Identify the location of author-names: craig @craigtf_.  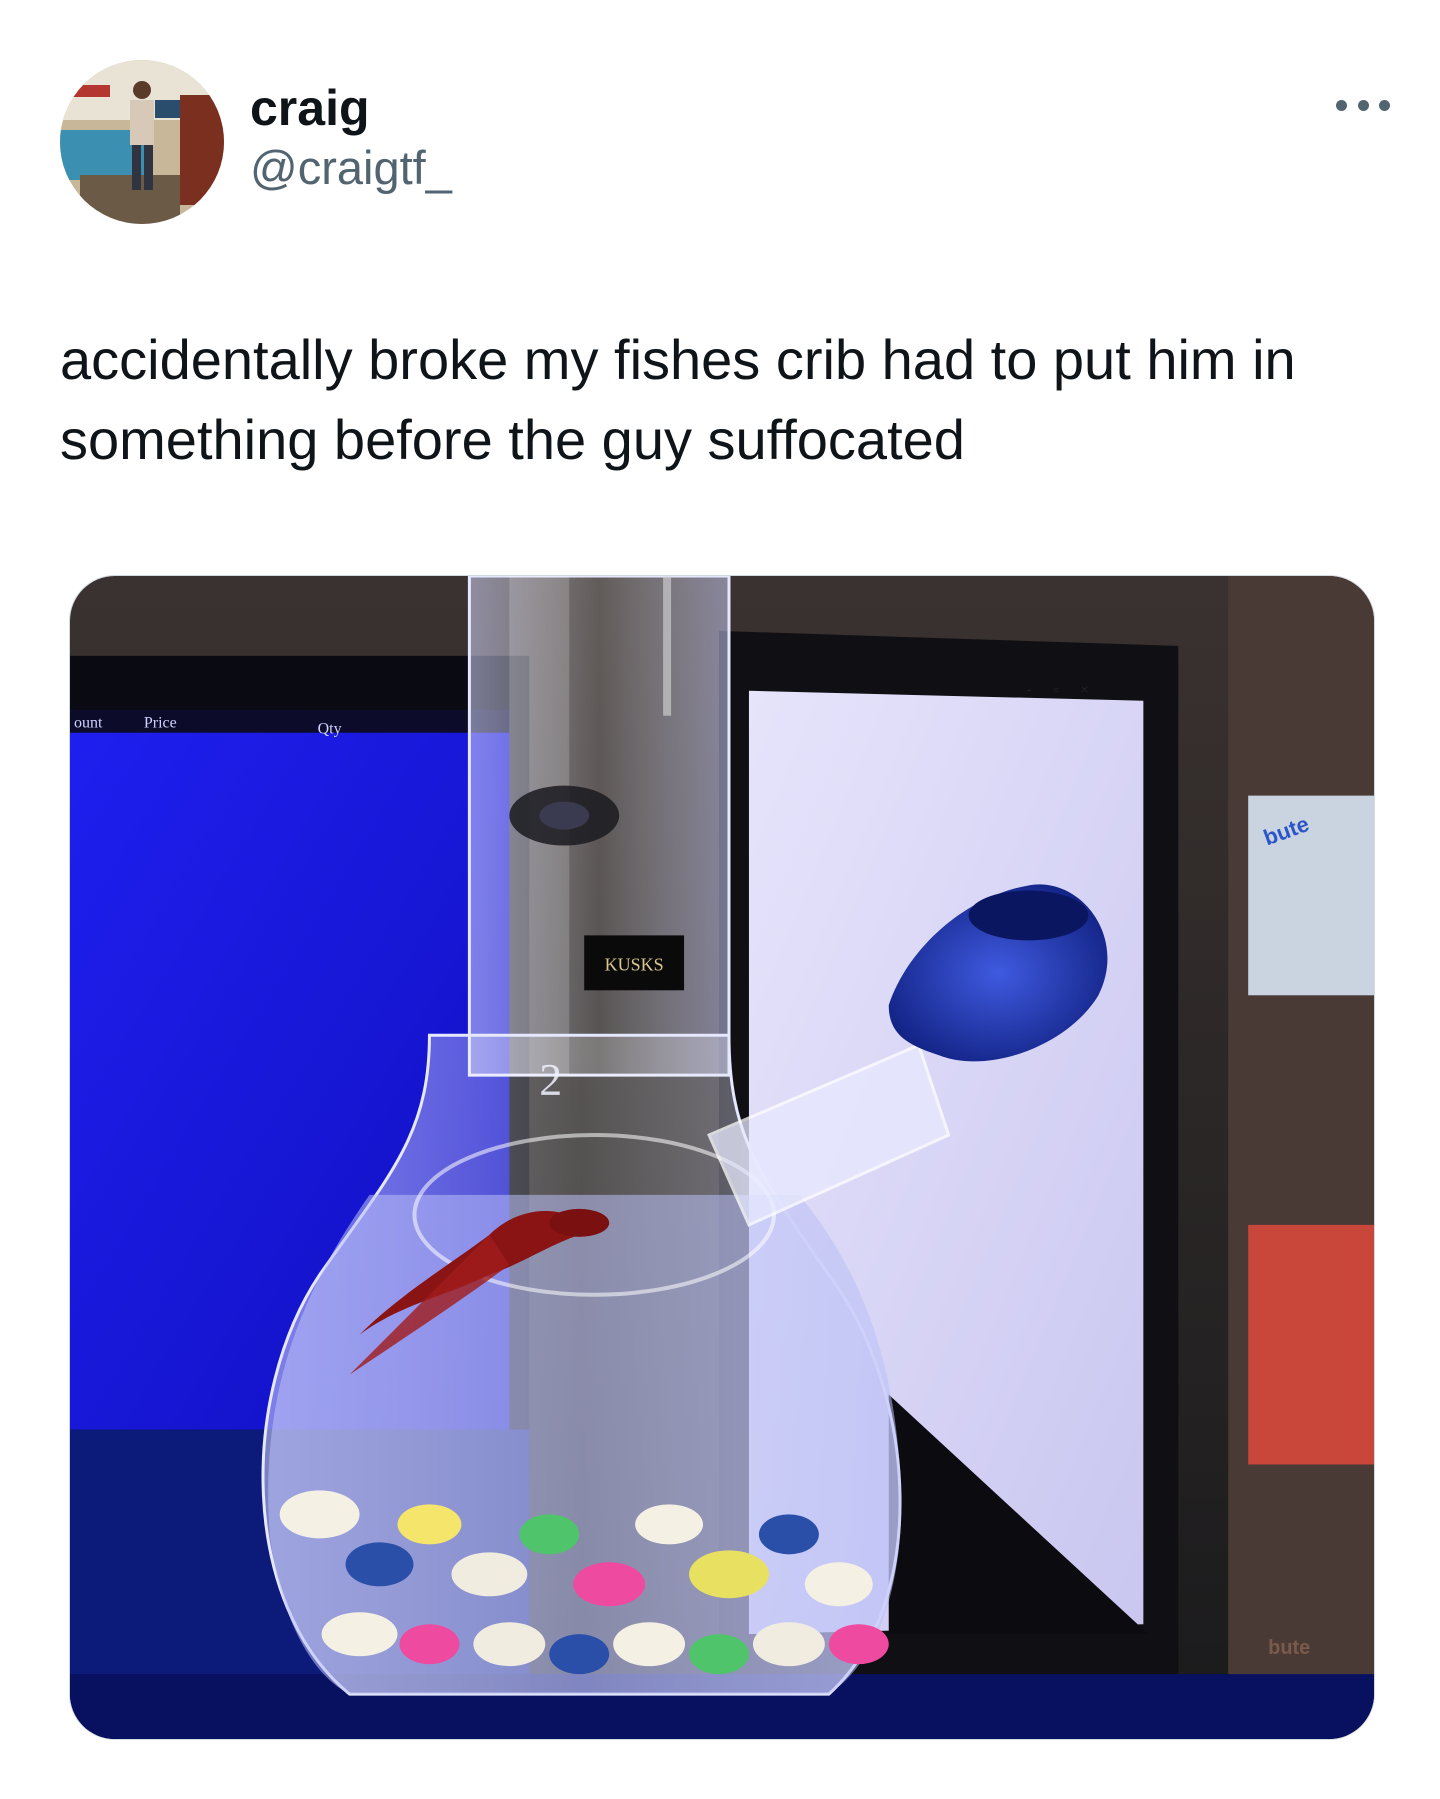
(351, 138).